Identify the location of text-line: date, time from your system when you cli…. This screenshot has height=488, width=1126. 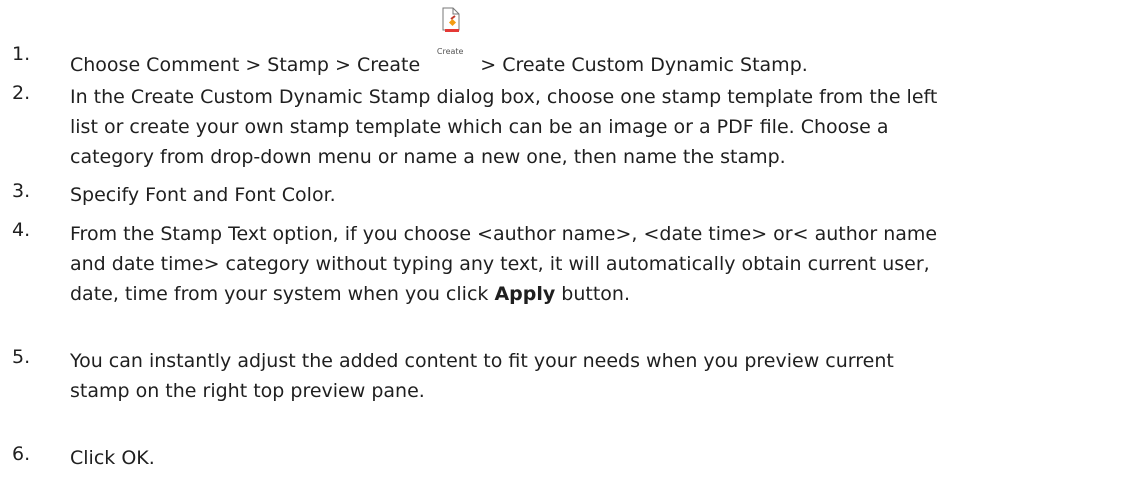
(350, 294).